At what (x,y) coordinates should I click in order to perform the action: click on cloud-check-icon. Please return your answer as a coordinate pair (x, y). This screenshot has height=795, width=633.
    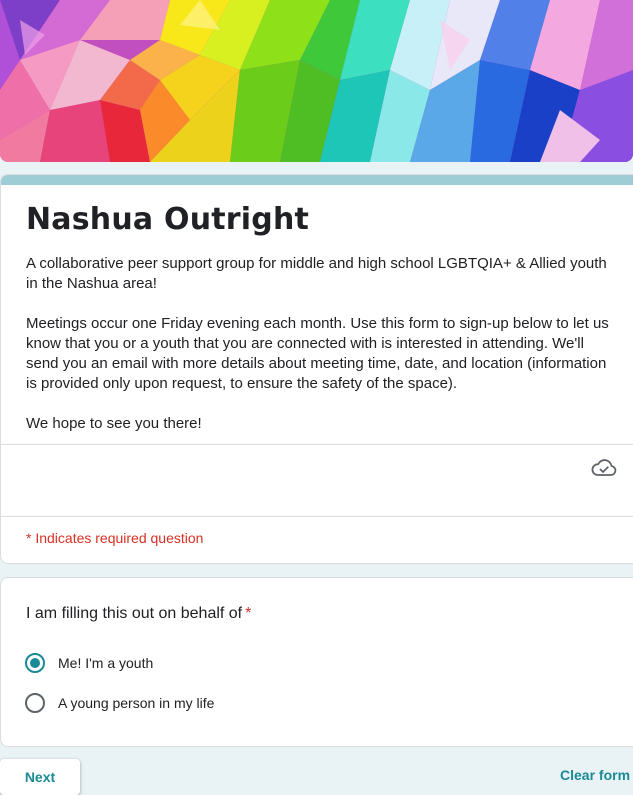
    Looking at the image, I should click on (604, 468).